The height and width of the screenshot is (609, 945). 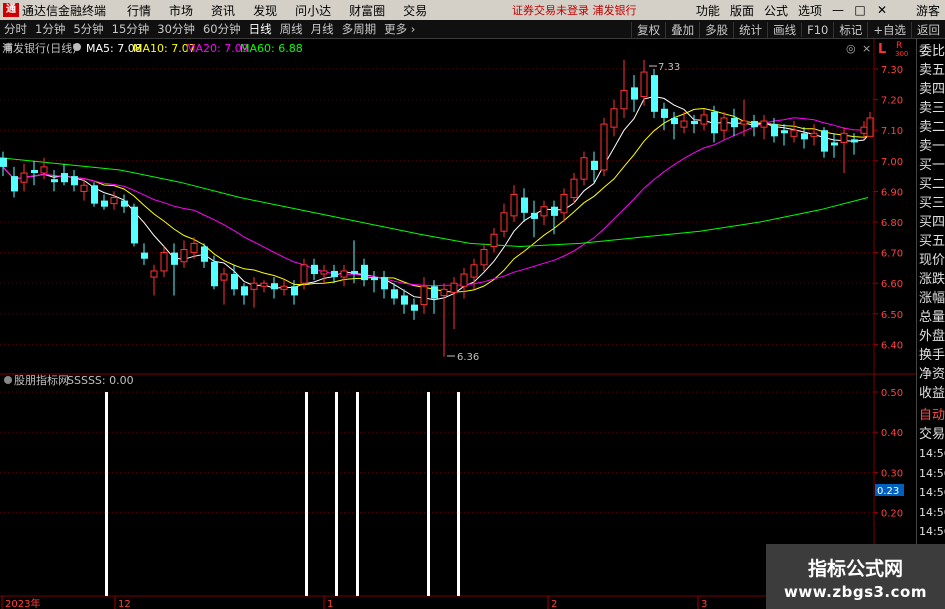 What do you see at coordinates (181, 10) in the screenshot?
I see `menu-market: 市场` at bounding box center [181, 10].